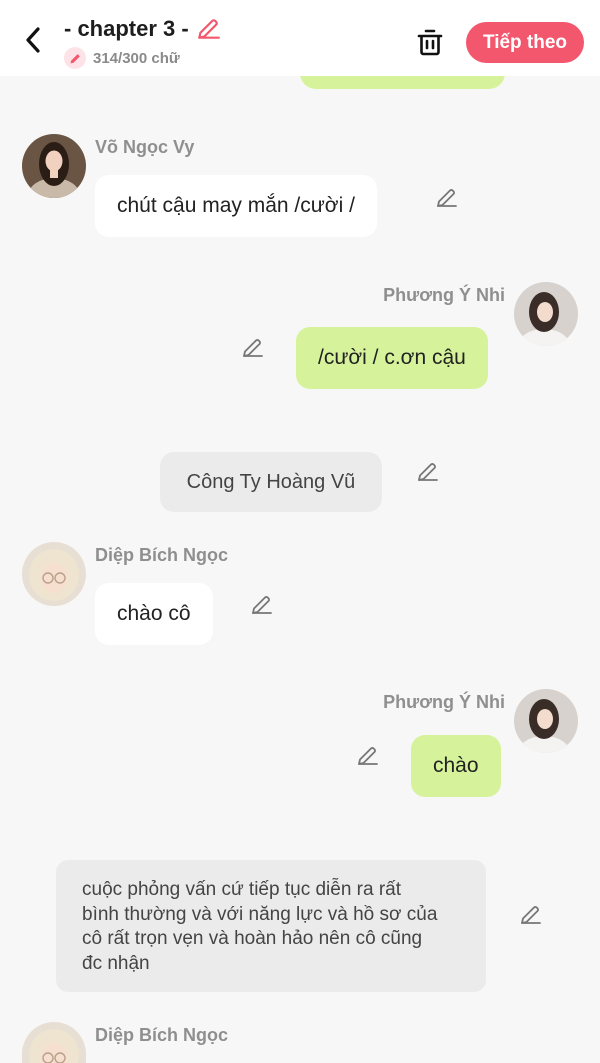 The image size is (600, 1063). I want to click on message-text: /cười / c.ơn cậu, so click(392, 357).